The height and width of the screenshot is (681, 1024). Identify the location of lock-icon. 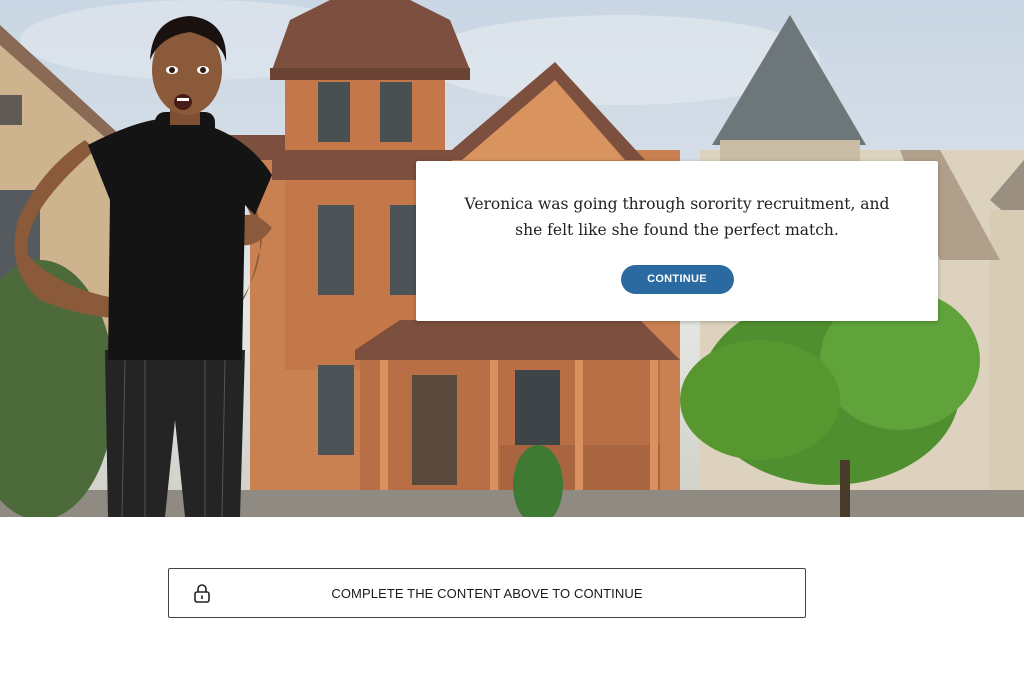
(202, 593).